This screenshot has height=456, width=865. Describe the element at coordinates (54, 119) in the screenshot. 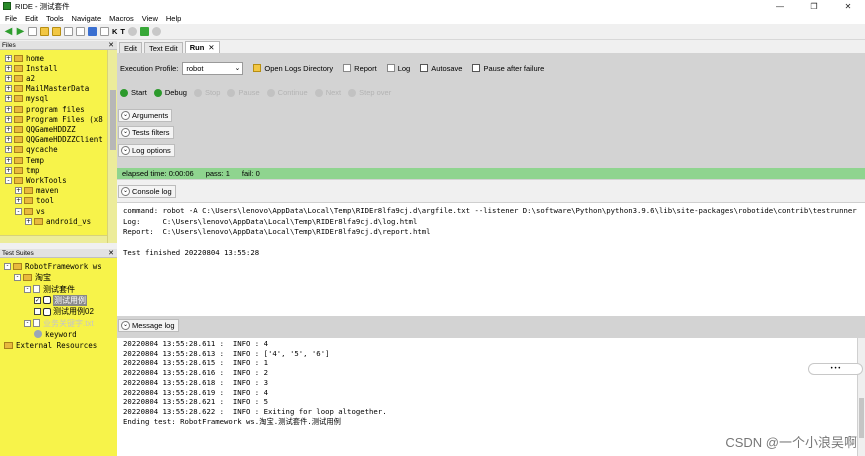

I see `file-tree-item: + Program Files (x8` at that location.